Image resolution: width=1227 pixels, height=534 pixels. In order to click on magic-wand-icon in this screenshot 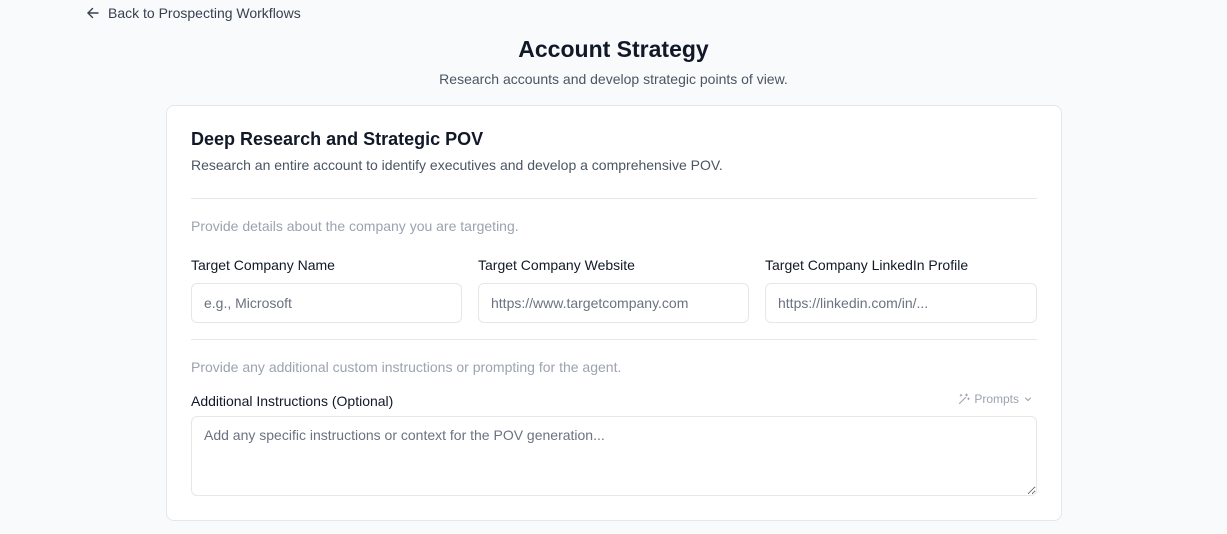, I will do `click(964, 399)`.